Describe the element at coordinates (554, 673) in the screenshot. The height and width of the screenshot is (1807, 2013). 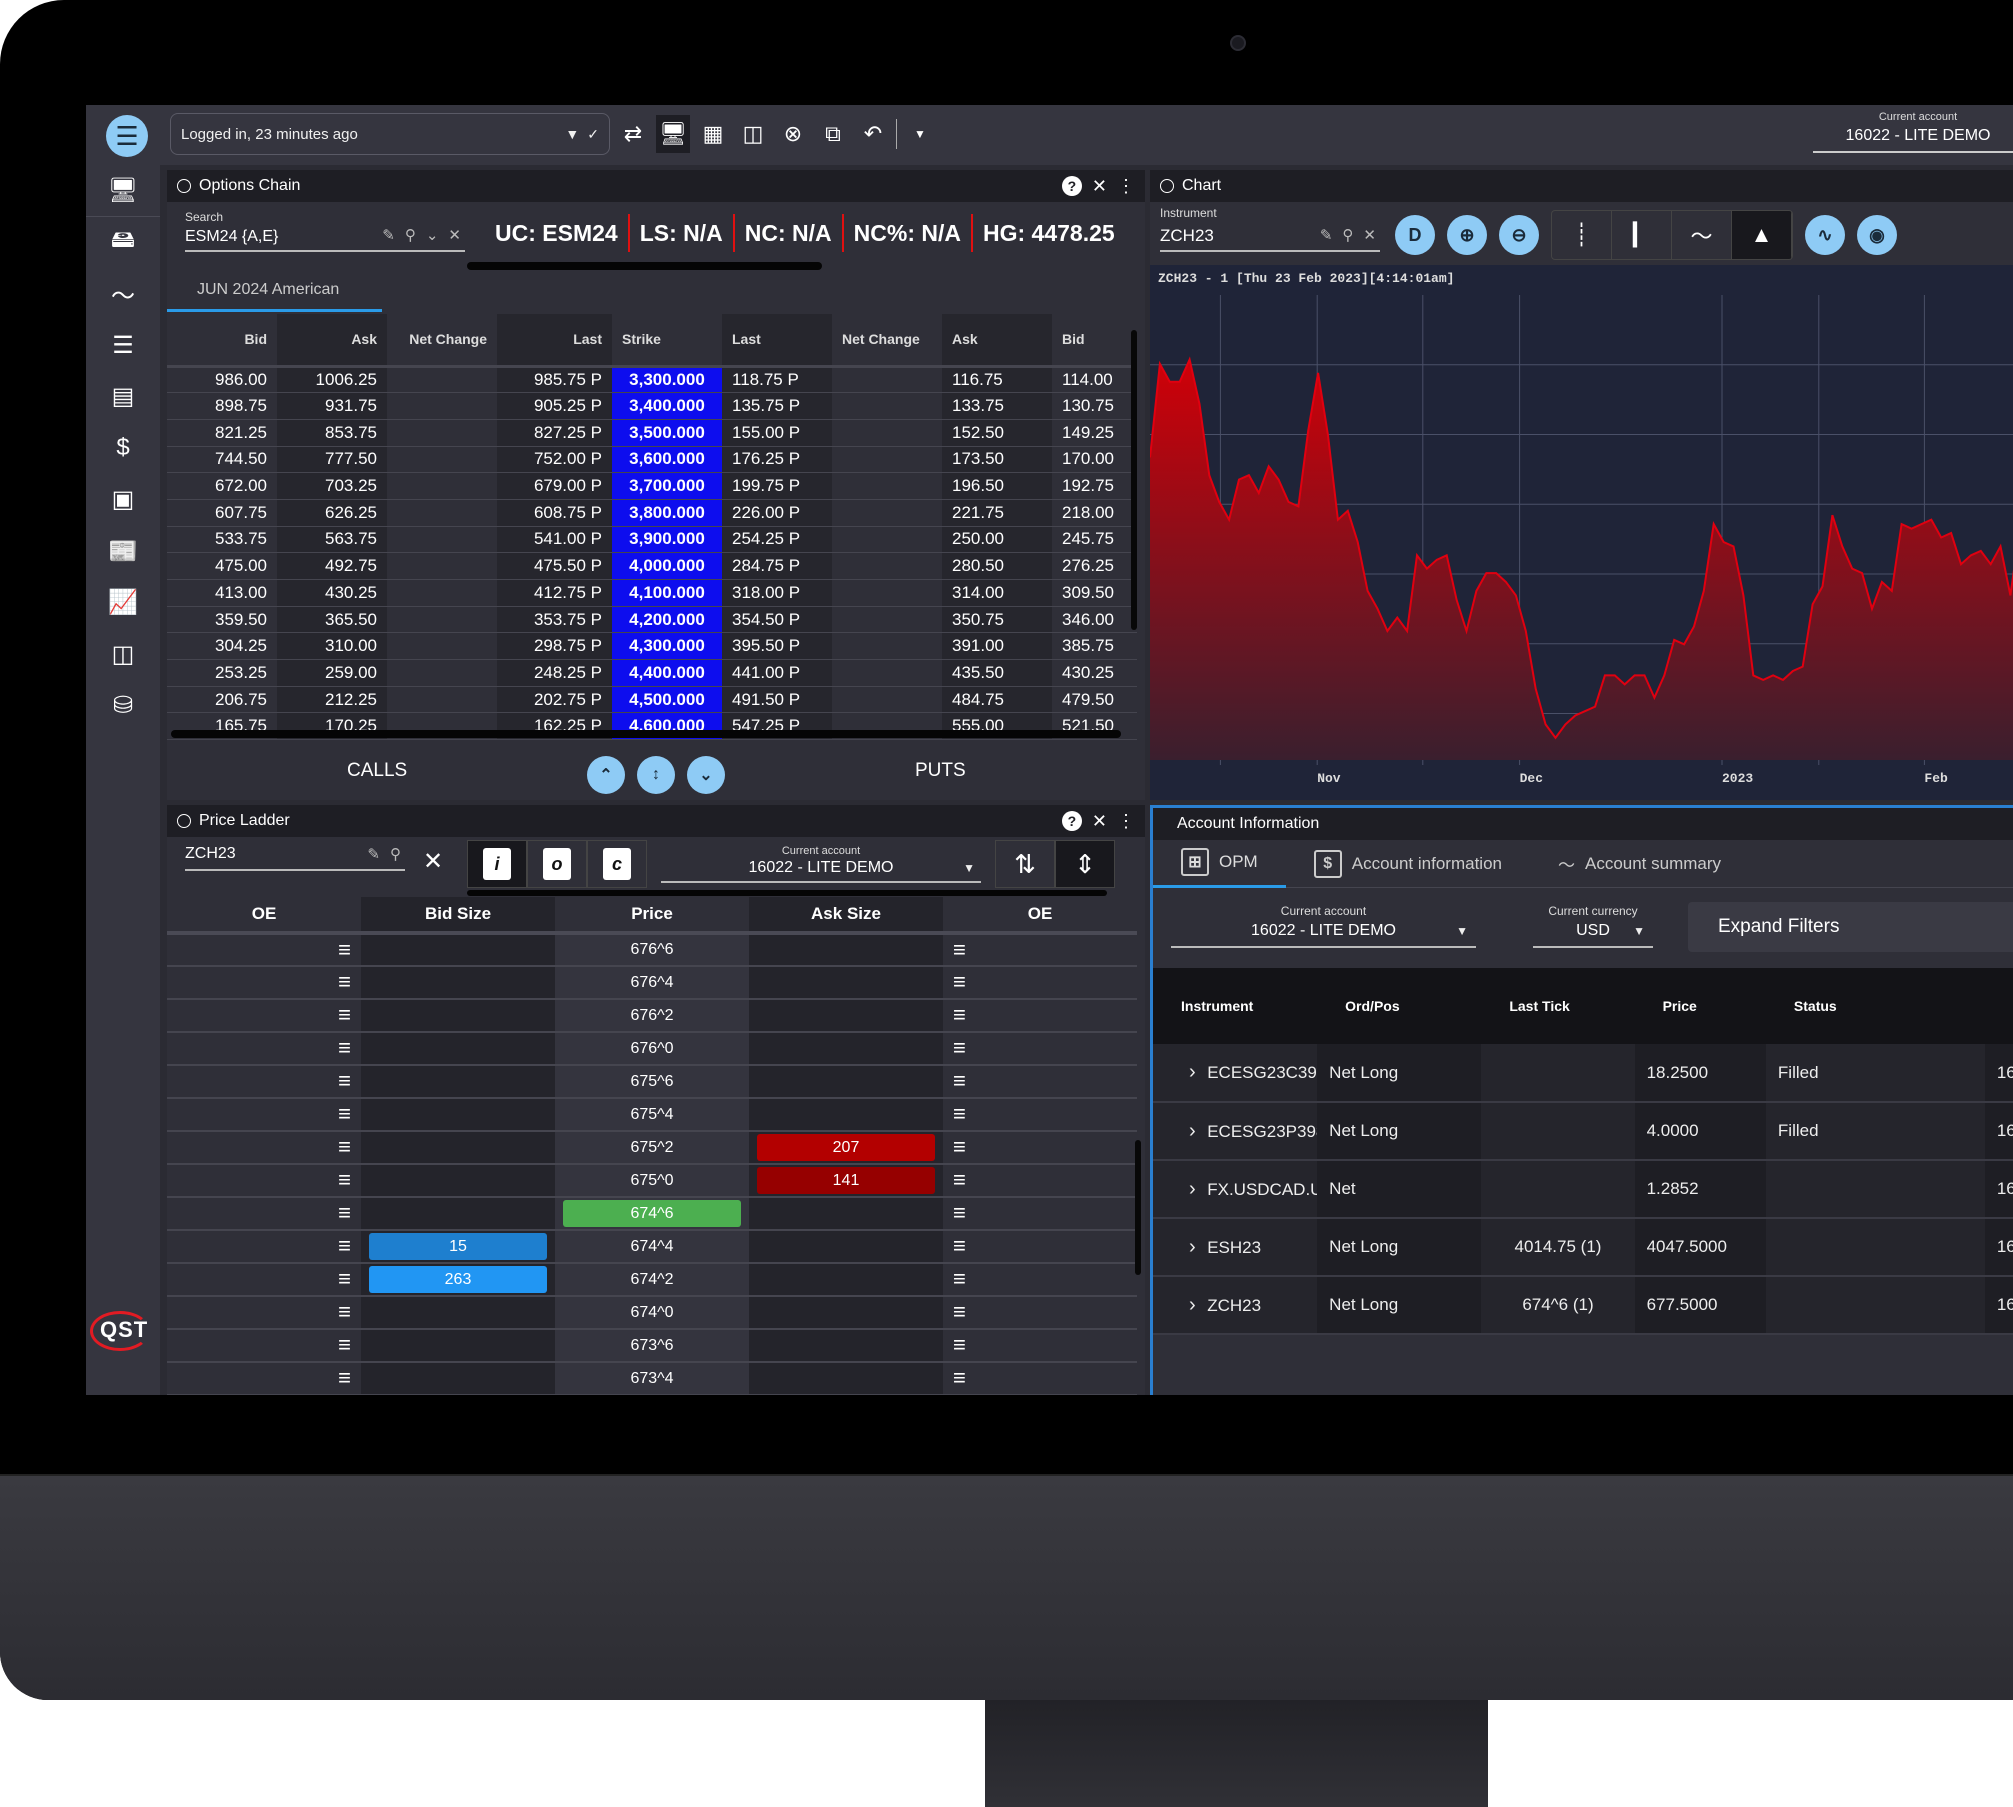
I see `table-cell: 248.25 P` at that location.